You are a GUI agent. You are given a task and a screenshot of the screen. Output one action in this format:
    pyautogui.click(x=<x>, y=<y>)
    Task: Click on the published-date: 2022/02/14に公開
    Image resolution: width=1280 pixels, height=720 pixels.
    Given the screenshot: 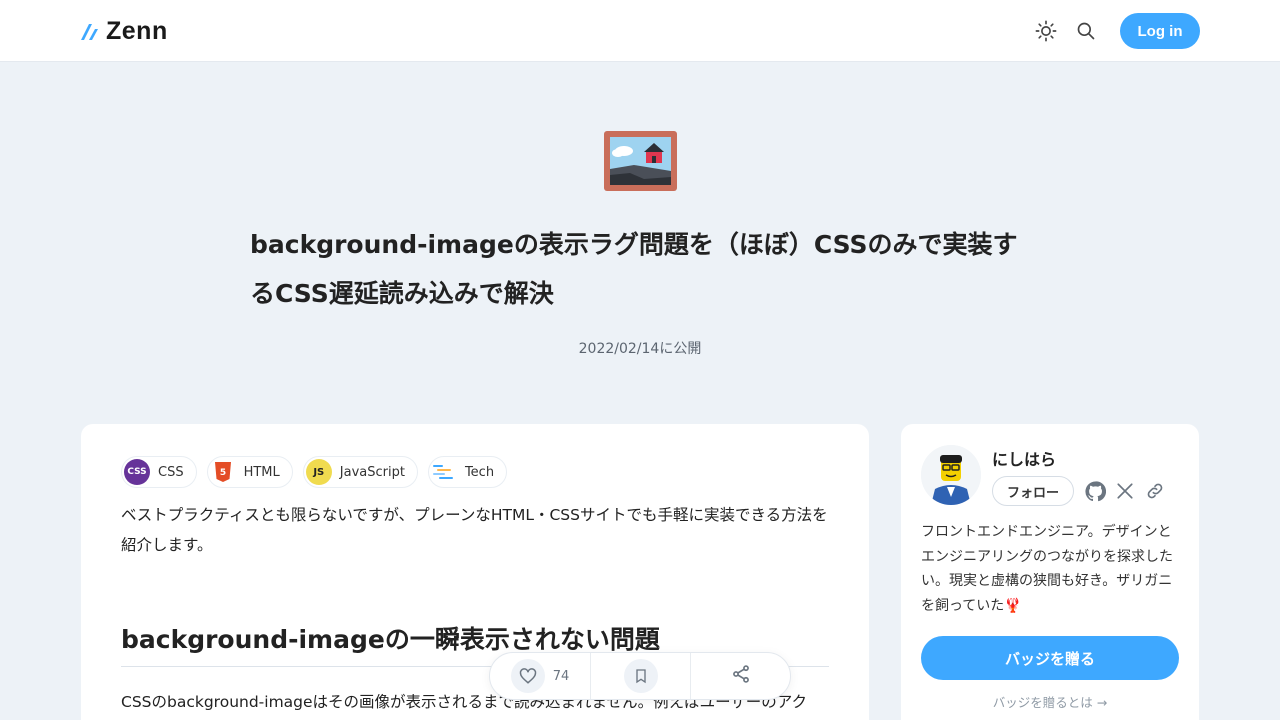 What is the action you would take?
    pyautogui.click(x=640, y=349)
    